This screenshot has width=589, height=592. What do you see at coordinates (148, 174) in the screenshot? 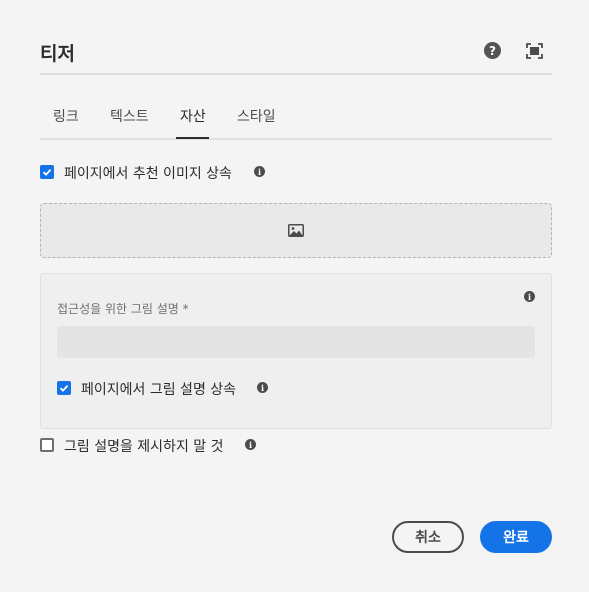
I see `inherit-image-label: 페이지에서 추천 이미지 상속` at bounding box center [148, 174].